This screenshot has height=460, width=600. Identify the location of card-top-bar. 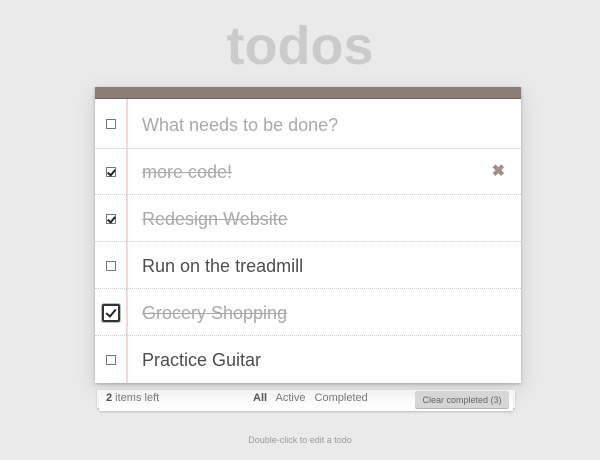
(308, 93).